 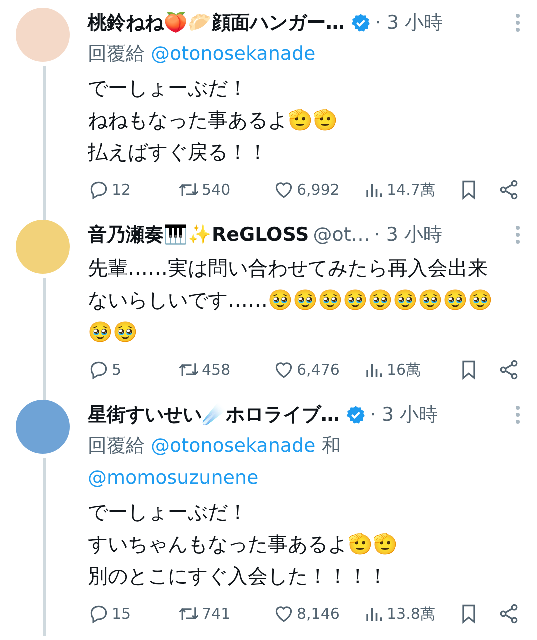 What do you see at coordinates (117, 370) in the screenshot?
I see `reply-count: 5` at bounding box center [117, 370].